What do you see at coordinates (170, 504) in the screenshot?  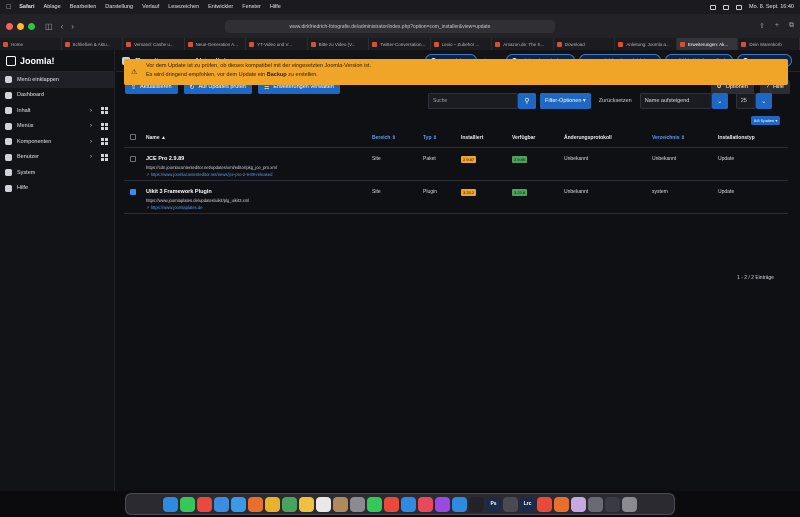 I see `finder-icon` at bounding box center [170, 504].